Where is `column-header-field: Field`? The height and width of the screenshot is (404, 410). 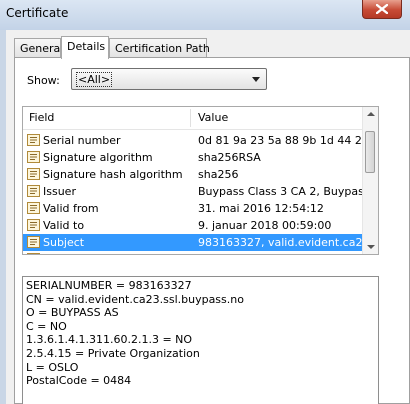 column-header-field: Field is located at coordinates (41, 117).